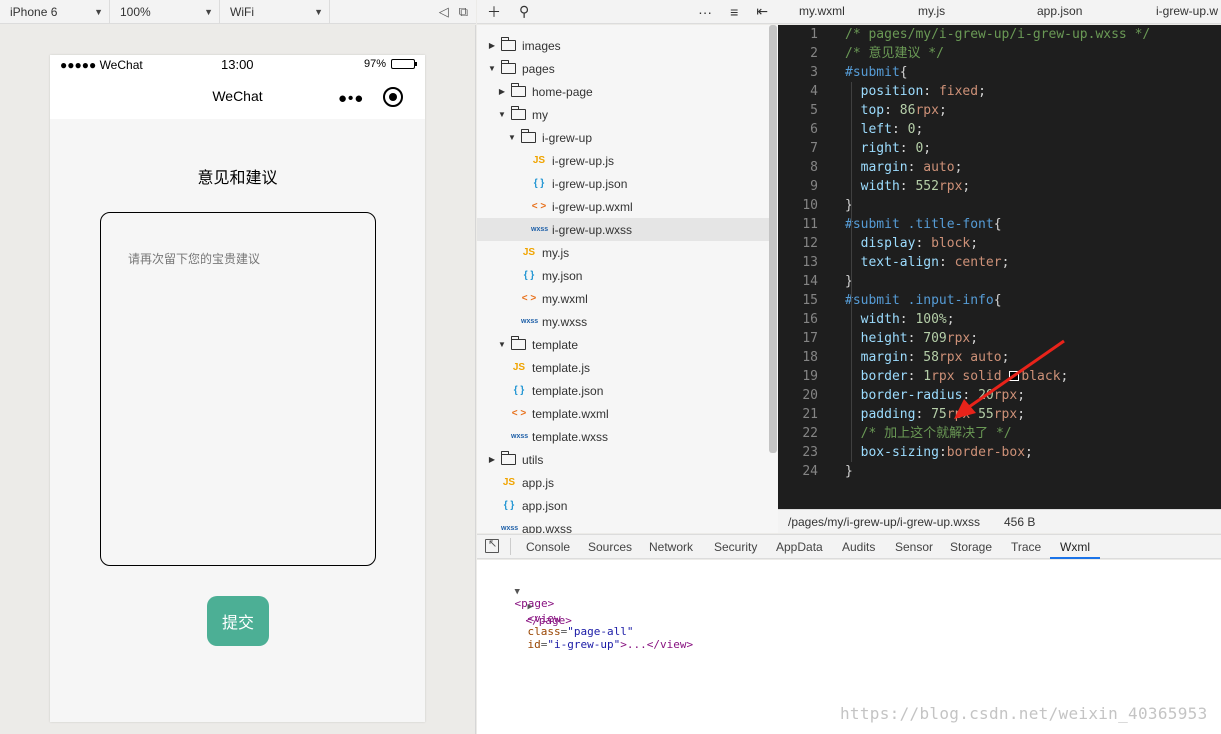 The height and width of the screenshot is (734, 1221). Describe the element at coordinates (518, 90) in the screenshot. I see `folder-icon` at that location.